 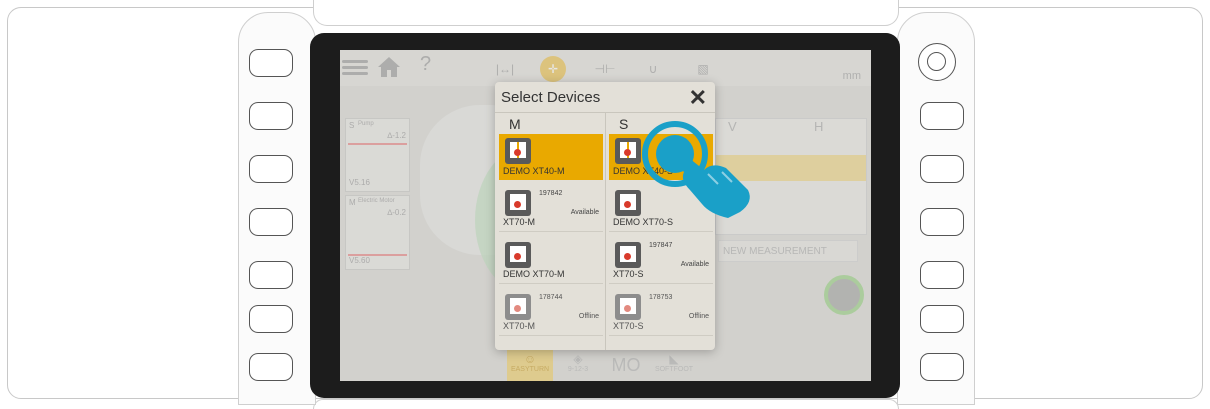 I want to click on device-cell-m-3: DEMO XT70-M, so click(x=551, y=261).